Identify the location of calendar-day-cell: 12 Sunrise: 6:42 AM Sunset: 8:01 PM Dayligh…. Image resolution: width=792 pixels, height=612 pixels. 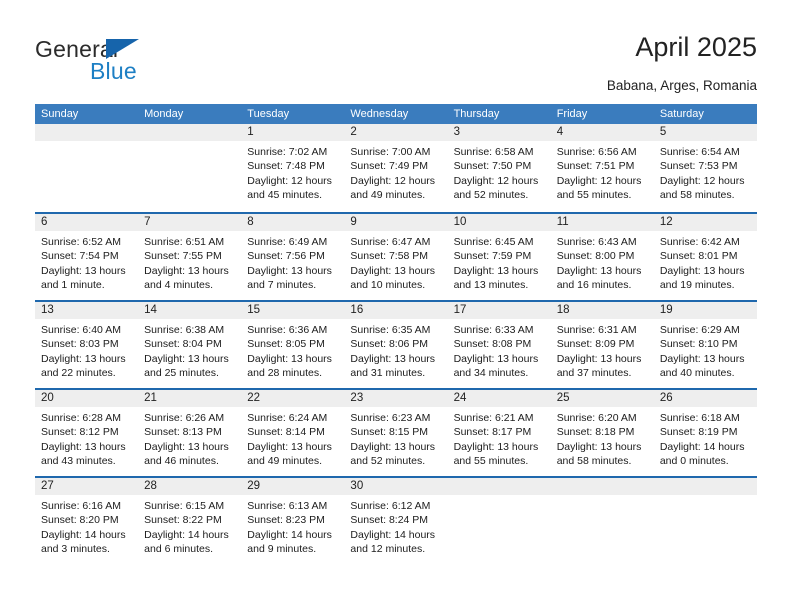
(705, 257).